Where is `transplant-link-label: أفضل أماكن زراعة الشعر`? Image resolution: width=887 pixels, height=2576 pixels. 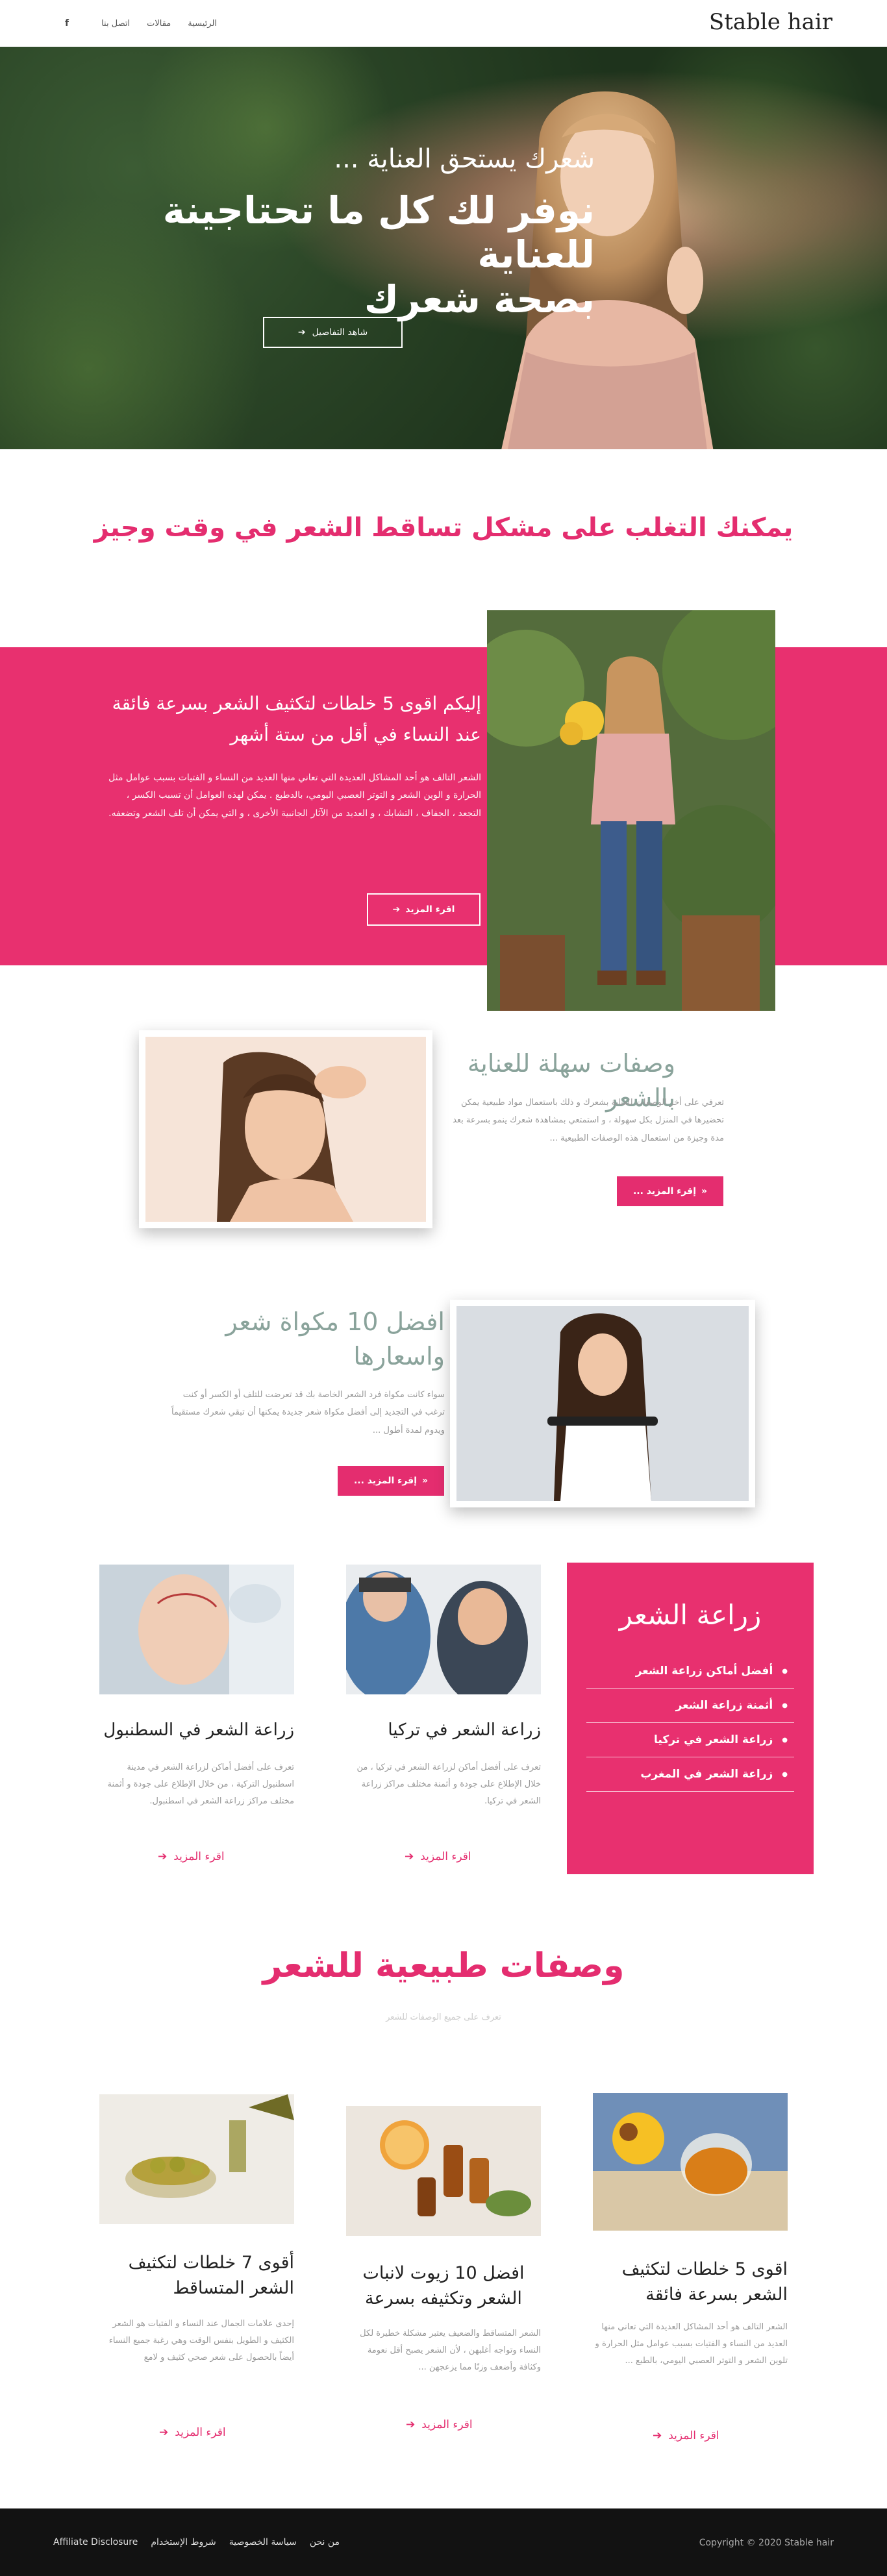 transplant-link-label: أفضل أماكن زراعة الشعر is located at coordinates (704, 1671).